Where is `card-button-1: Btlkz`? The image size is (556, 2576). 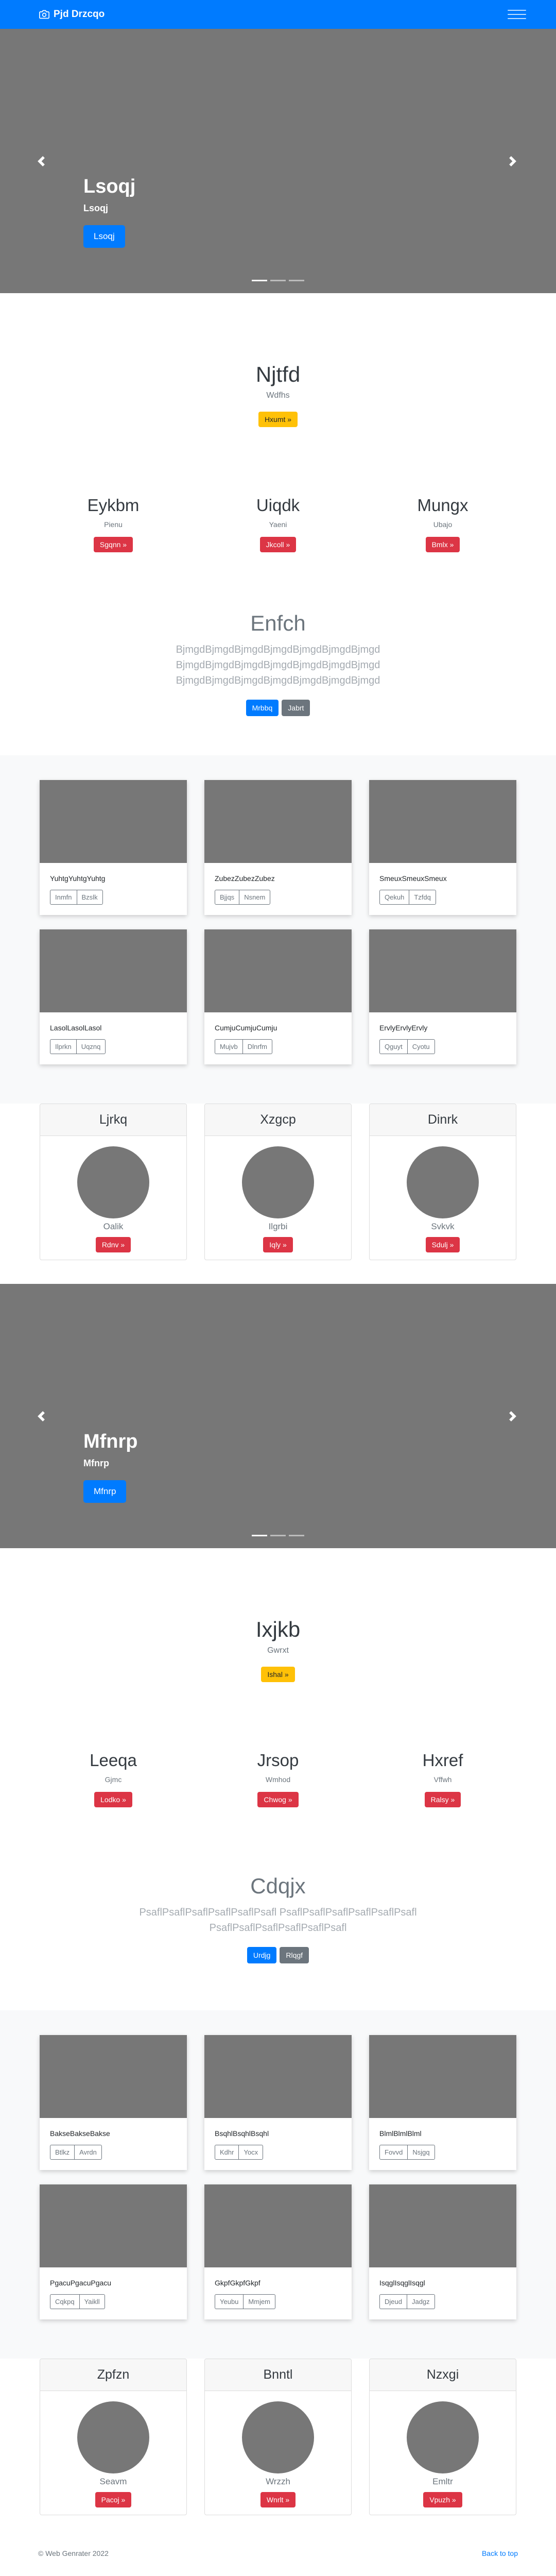 card-button-1: Btlkz is located at coordinates (62, 2152).